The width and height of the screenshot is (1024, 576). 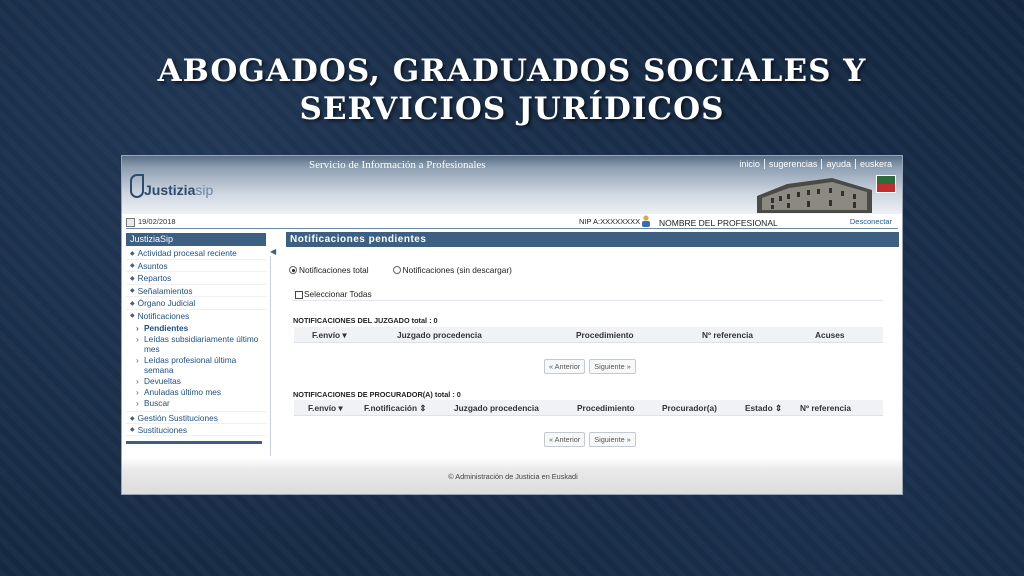 I want to click on sidebar-item-notificaciones: ◆ Notificaciones, so click(x=196, y=316).